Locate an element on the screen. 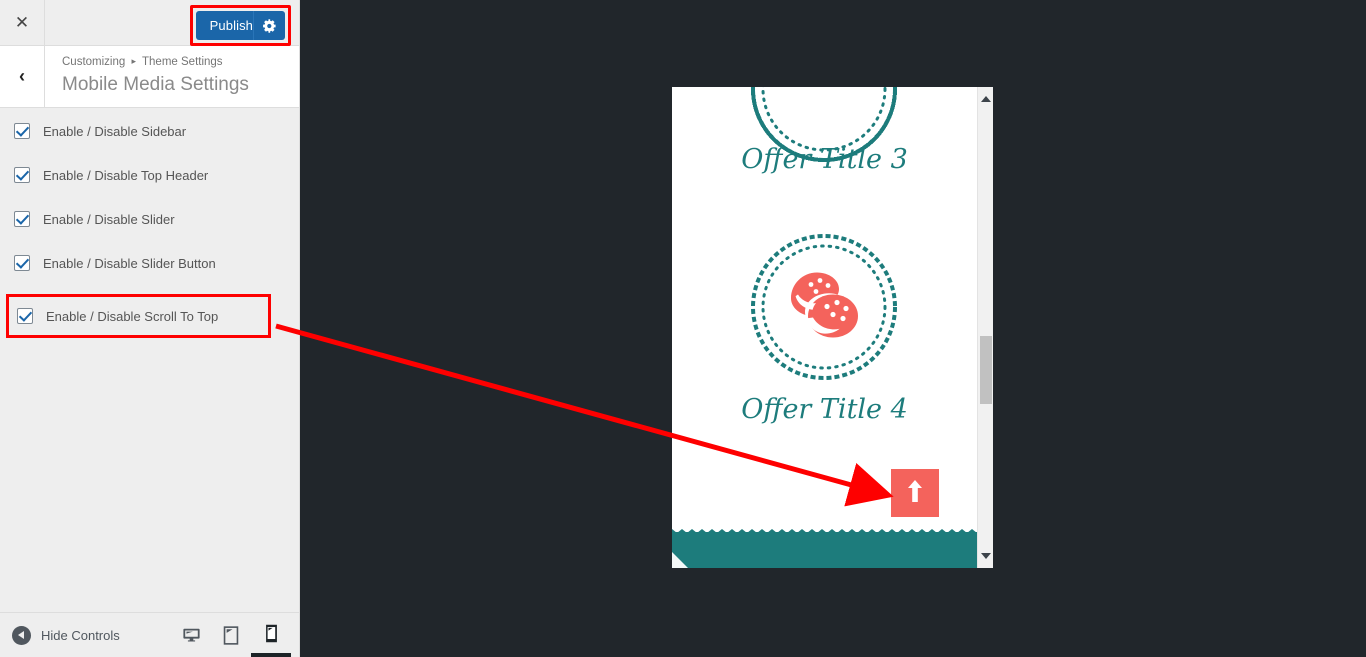 The height and width of the screenshot is (657, 1366). offer-title-3: Offer Title 3 is located at coordinates (824, 159).